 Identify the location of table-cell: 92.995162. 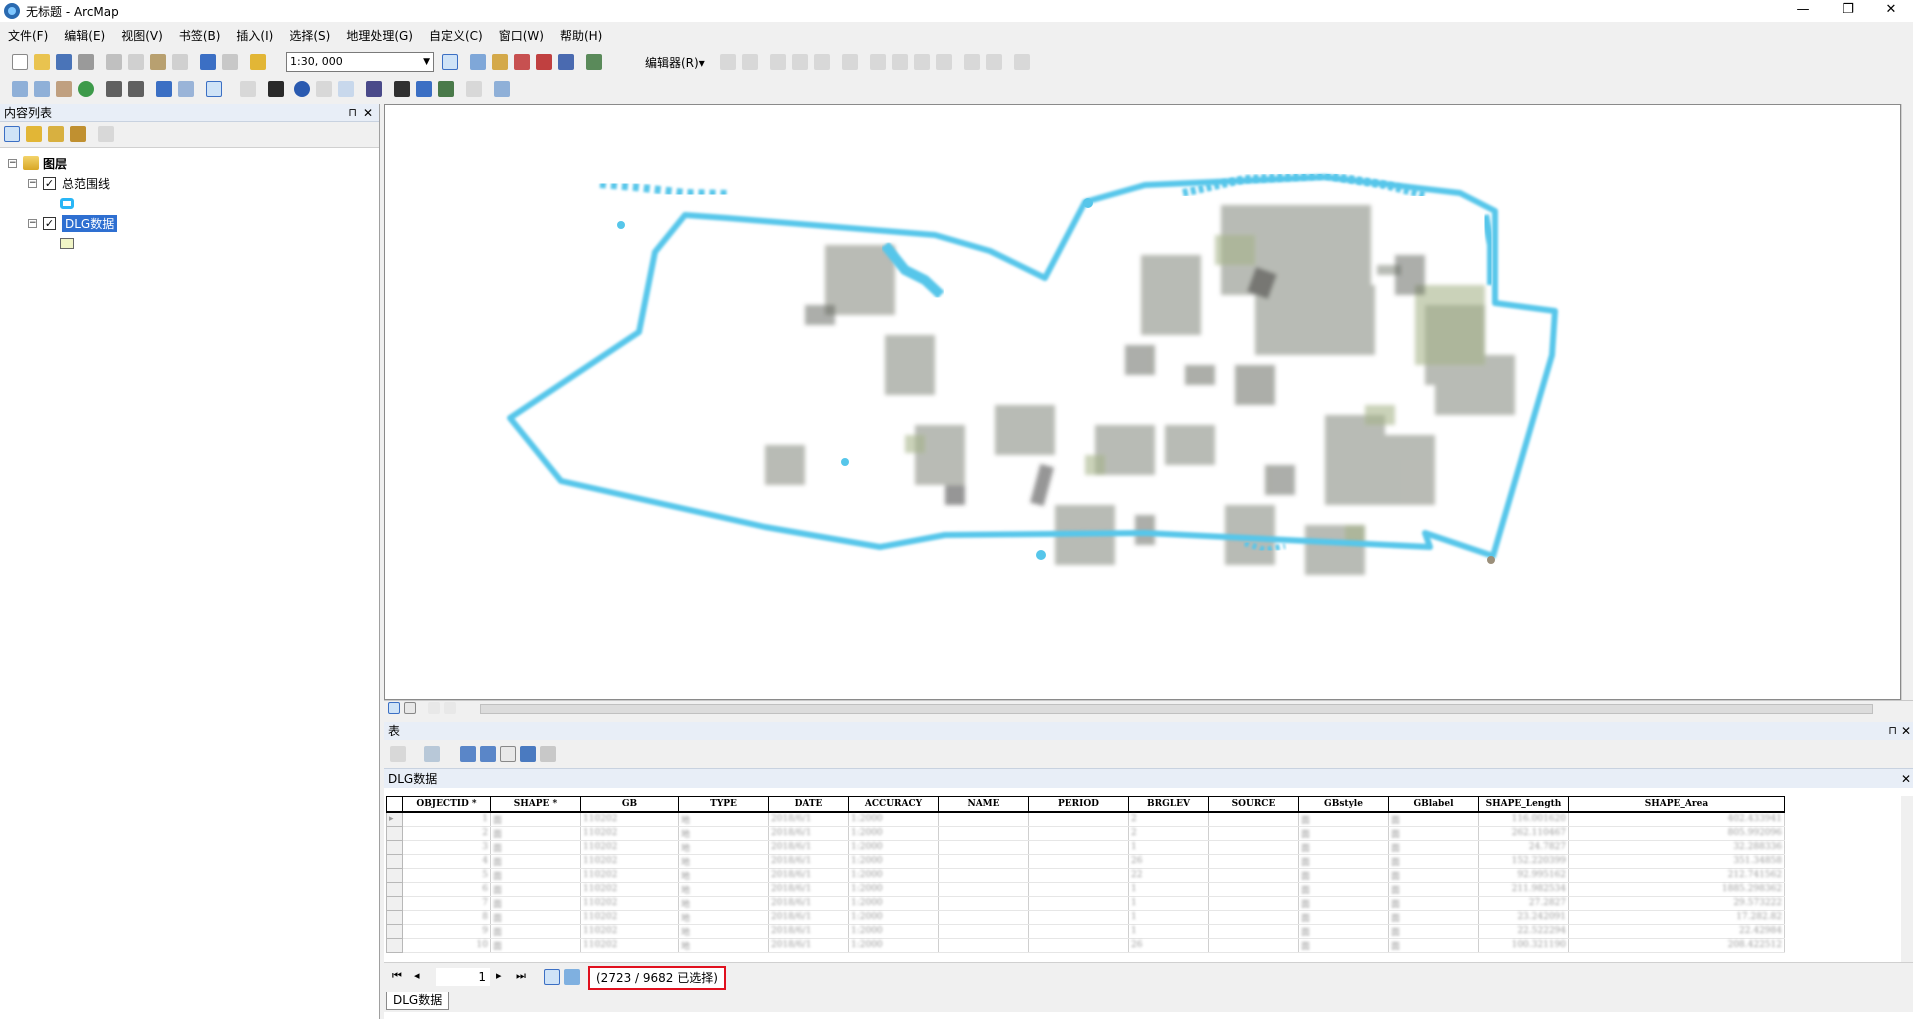
(1523, 875).